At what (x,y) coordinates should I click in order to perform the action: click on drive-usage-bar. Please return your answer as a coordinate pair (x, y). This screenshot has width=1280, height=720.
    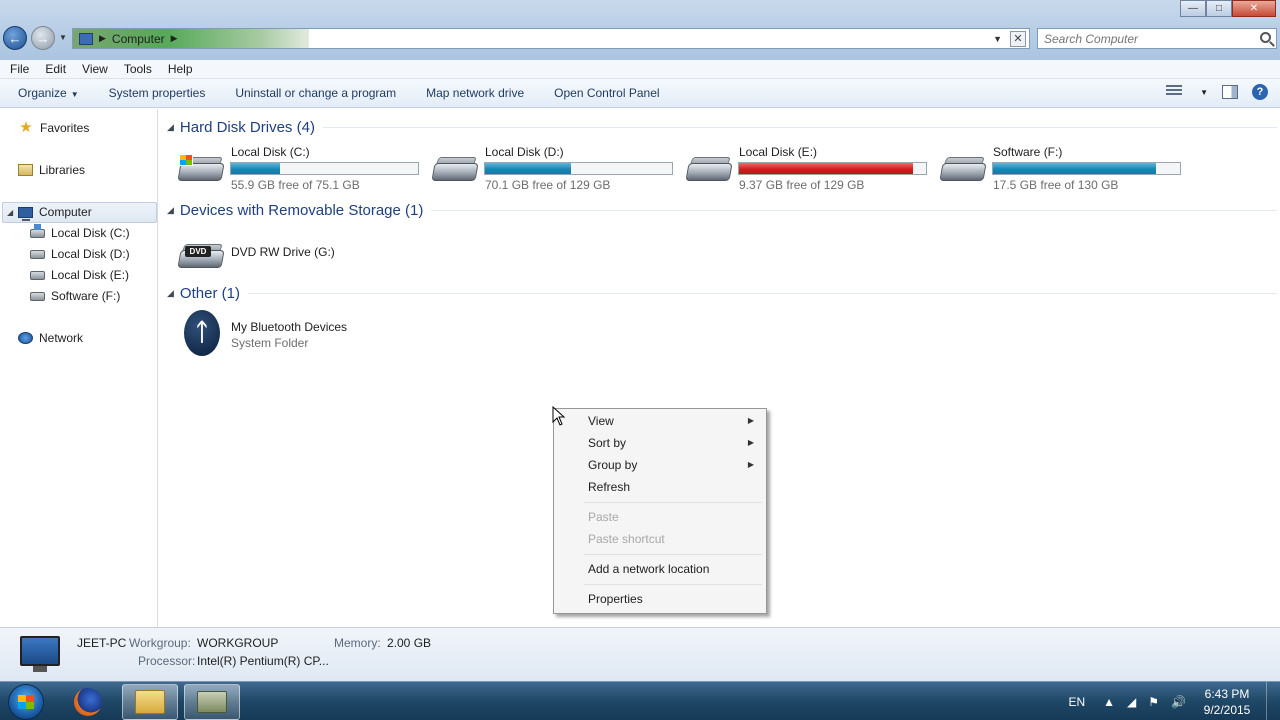
    Looking at the image, I should click on (832, 168).